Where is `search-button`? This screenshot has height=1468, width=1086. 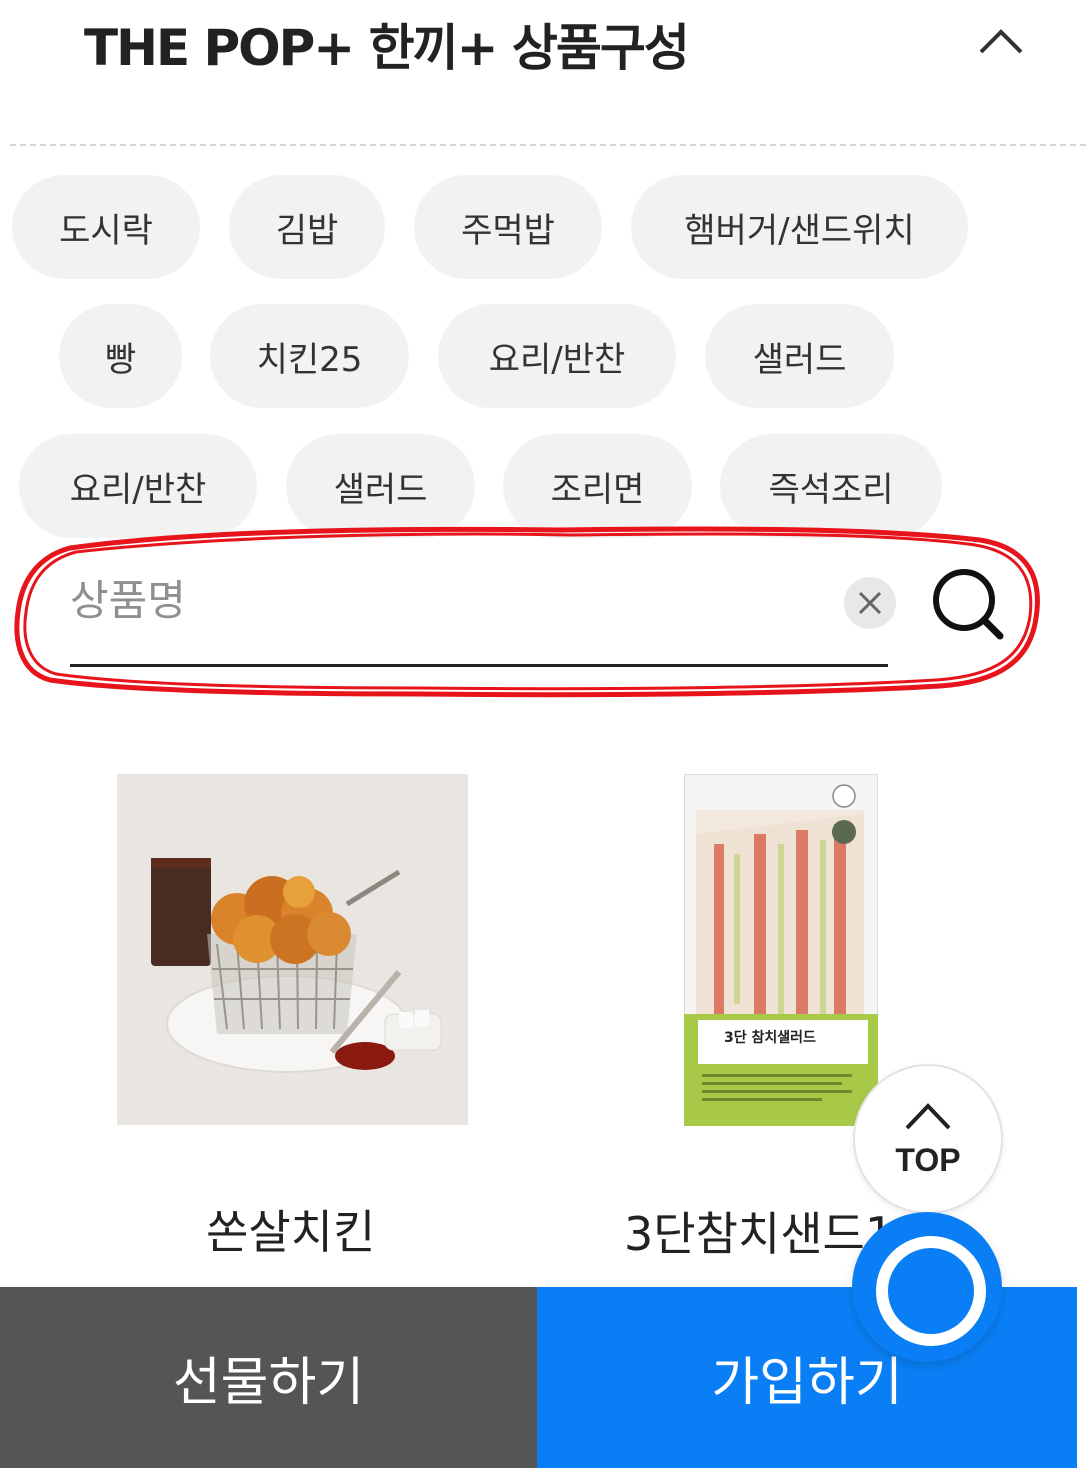
search-button is located at coordinates (968, 604).